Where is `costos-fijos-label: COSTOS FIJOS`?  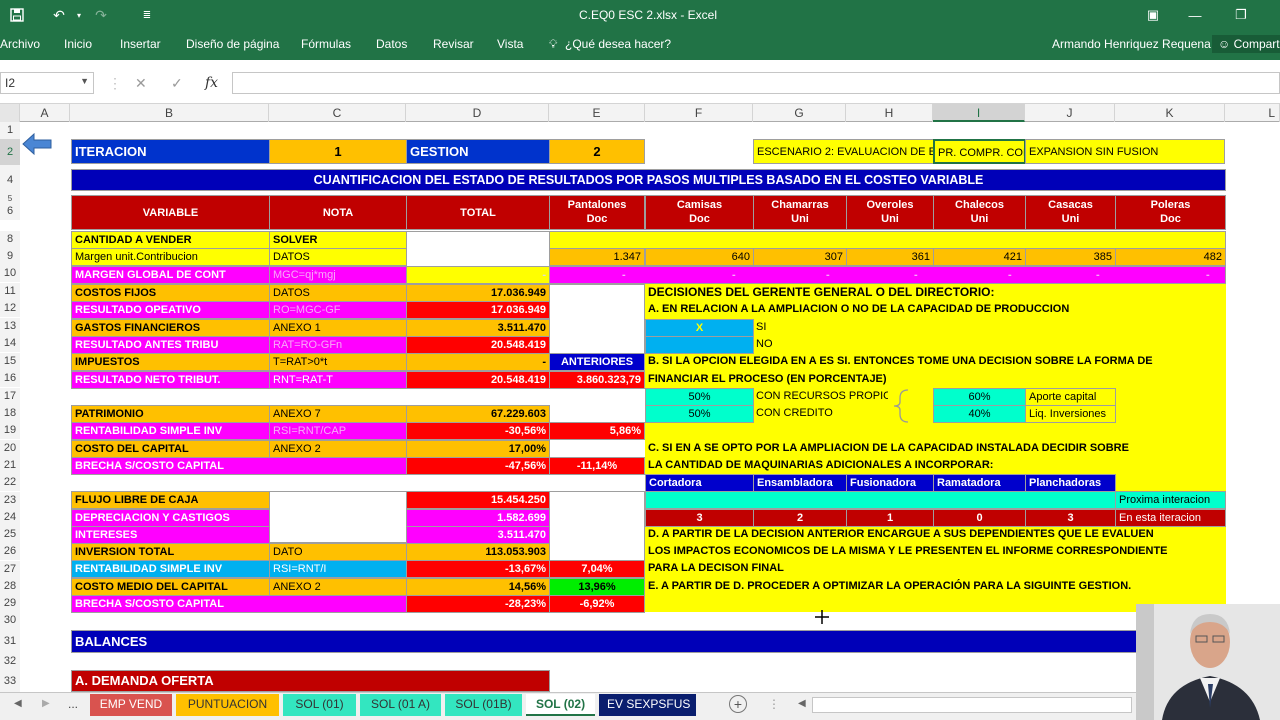 costos-fijos-label: COSTOS FIJOS is located at coordinates (170, 293).